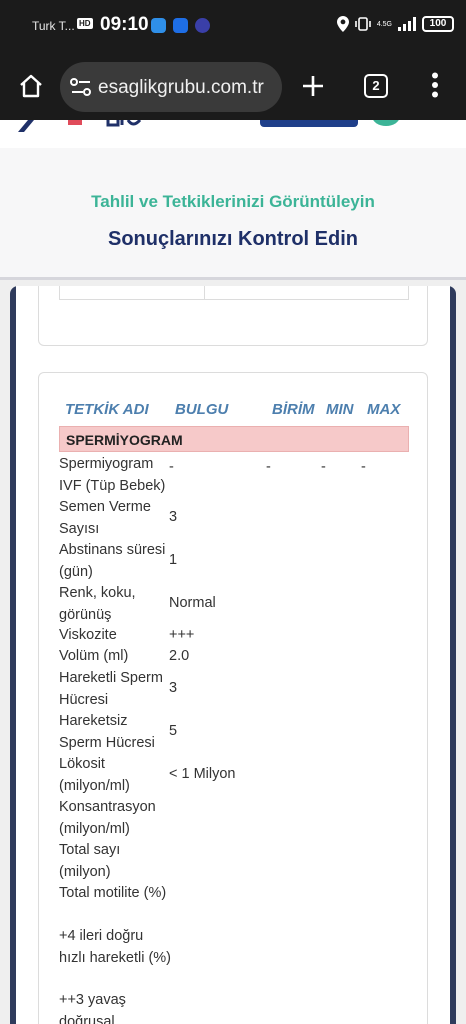 This screenshot has width=466, height=1024. What do you see at coordinates (81, 87) in the screenshot?
I see `site-settings-icon` at bounding box center [81, 87].